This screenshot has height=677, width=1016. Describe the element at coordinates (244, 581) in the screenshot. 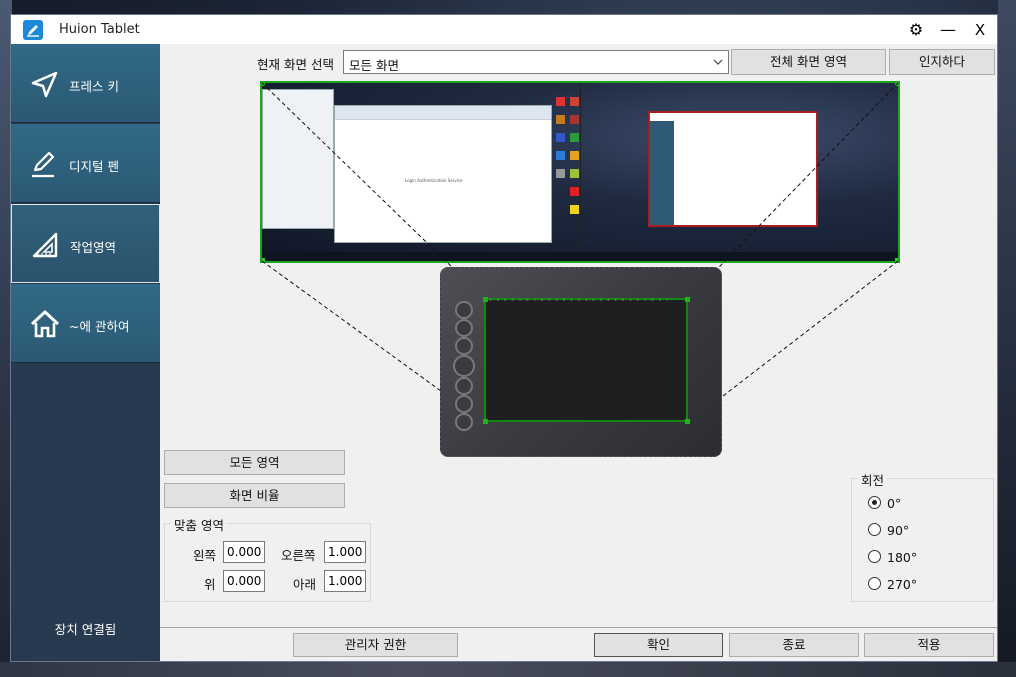

I see `top-input` at that location.